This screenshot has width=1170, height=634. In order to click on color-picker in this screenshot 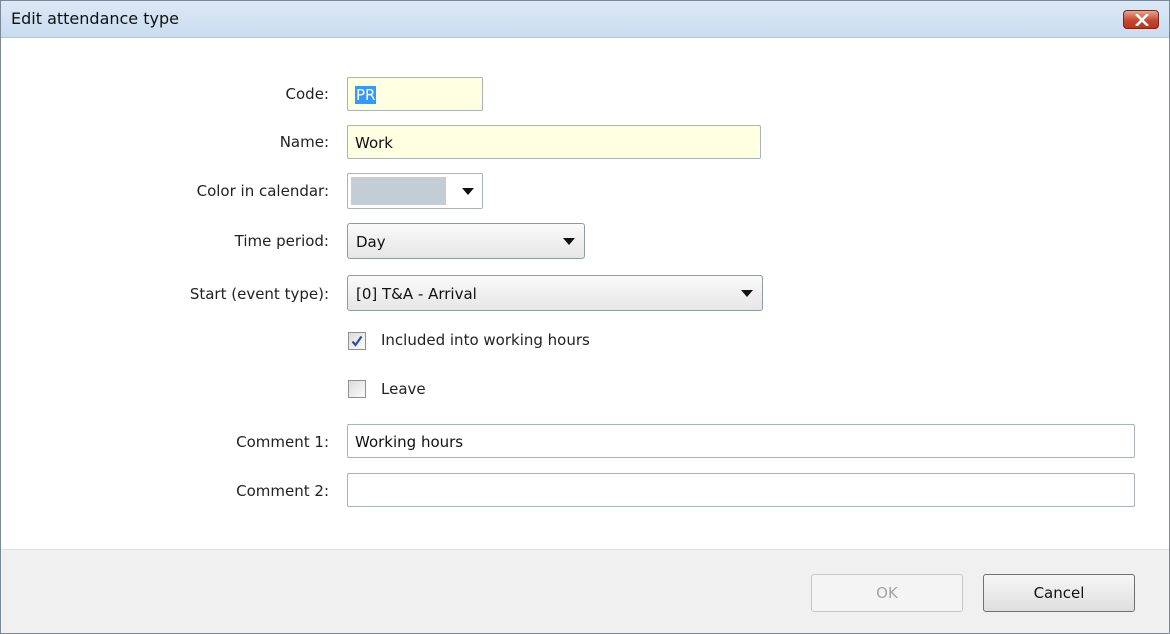, I will do `click(415, 191)`.